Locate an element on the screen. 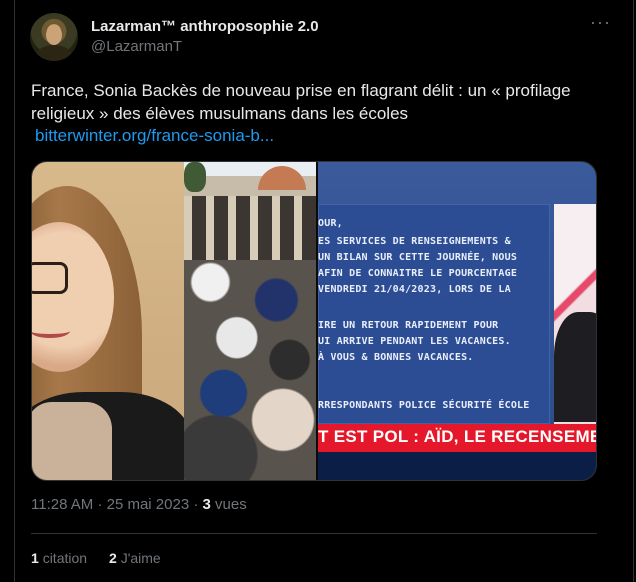  news-banner: T EST POL : AÏD, LE RECENSEMENT POLI is located at coordinates (457, 438).